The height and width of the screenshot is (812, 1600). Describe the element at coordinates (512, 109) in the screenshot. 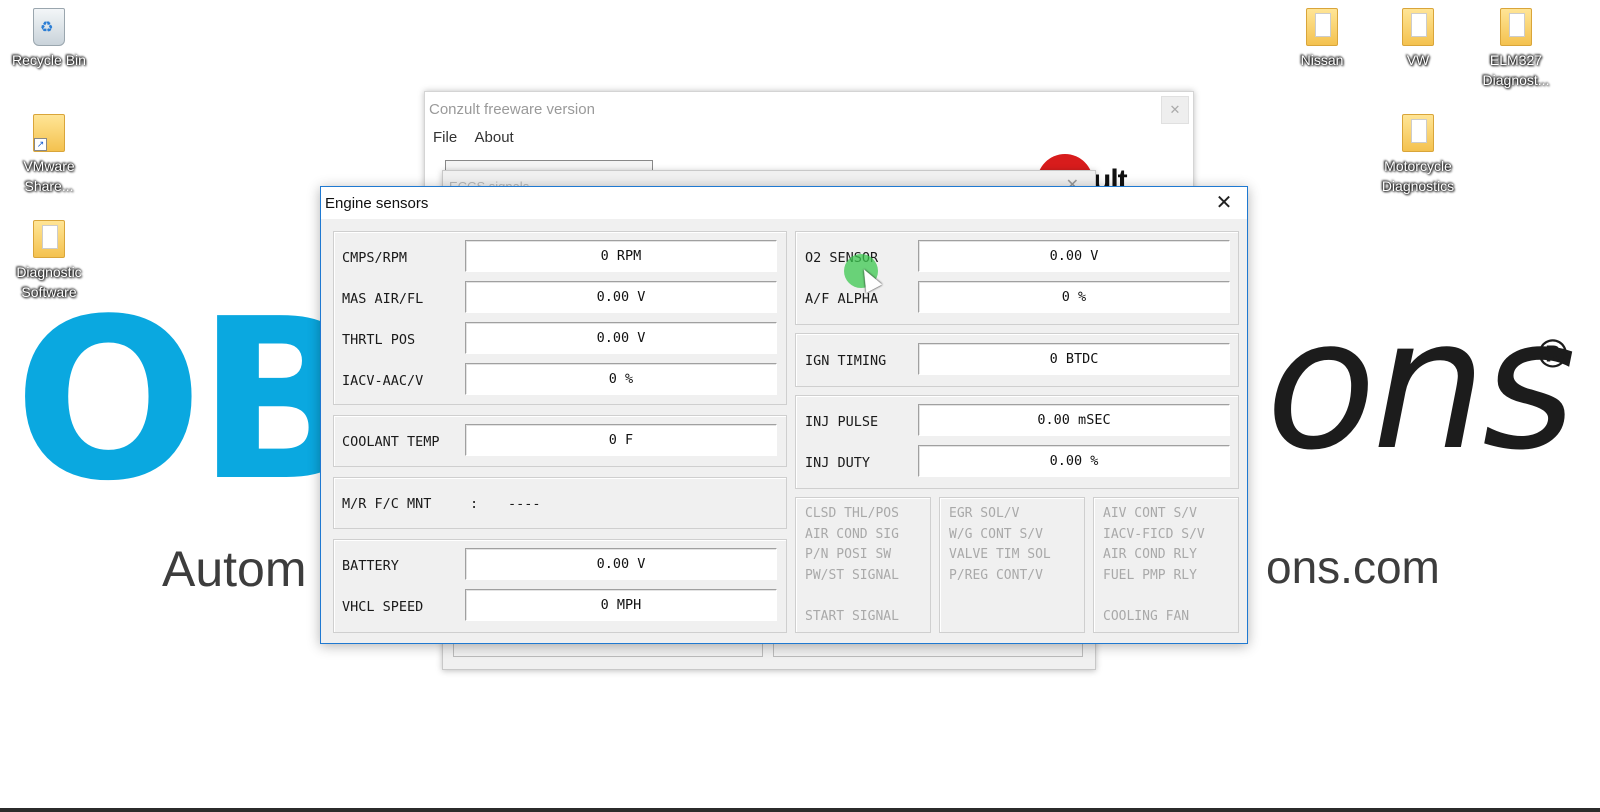

I see `conzult-window-title: Conzult freeware version` at that location.